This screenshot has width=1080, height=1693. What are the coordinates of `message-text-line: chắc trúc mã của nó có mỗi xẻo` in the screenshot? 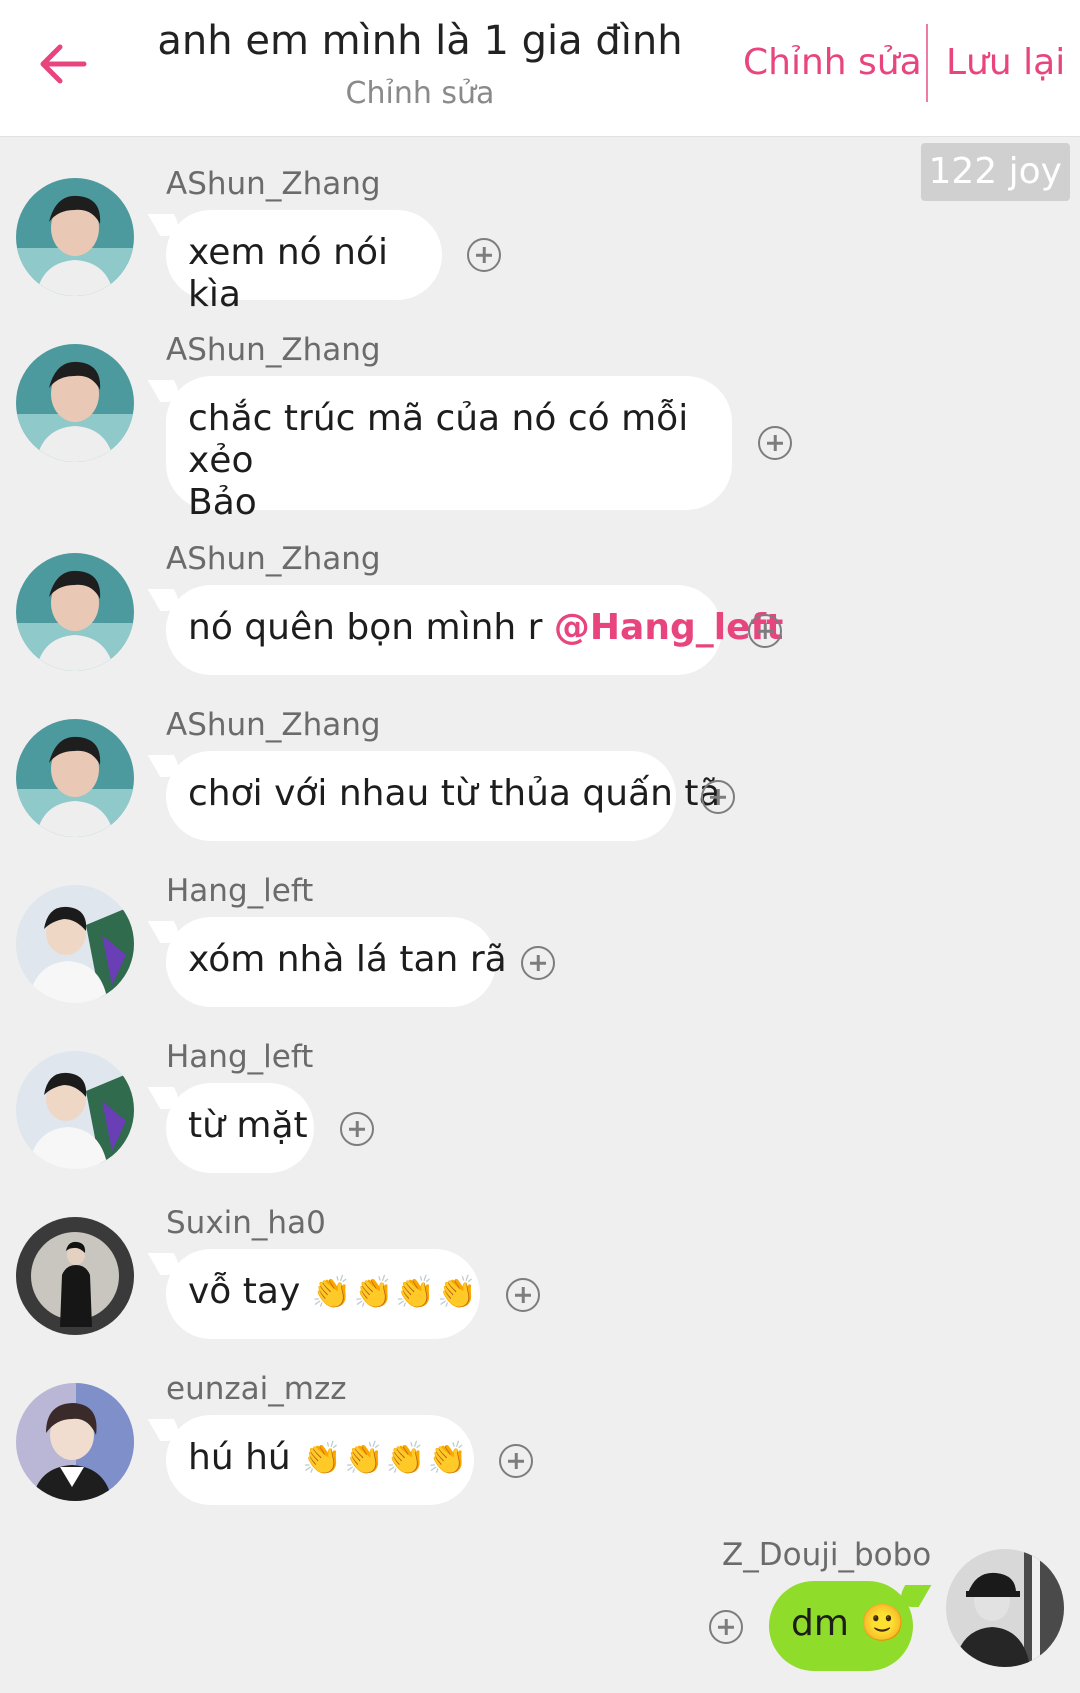 It's located at (438, 439).